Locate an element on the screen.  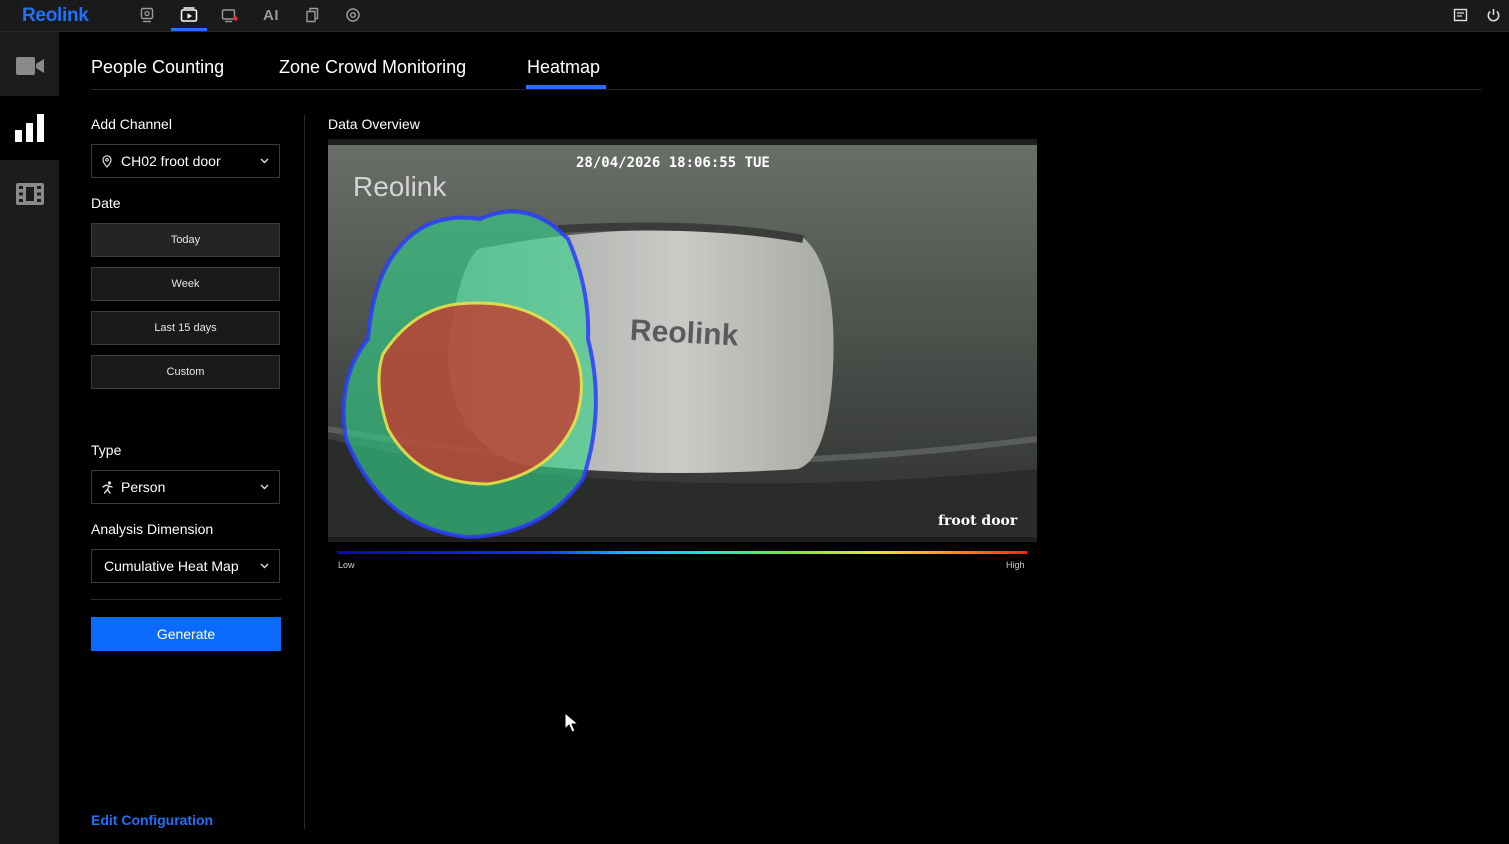
rail-filmstrip is located at coordinates (29, 194).